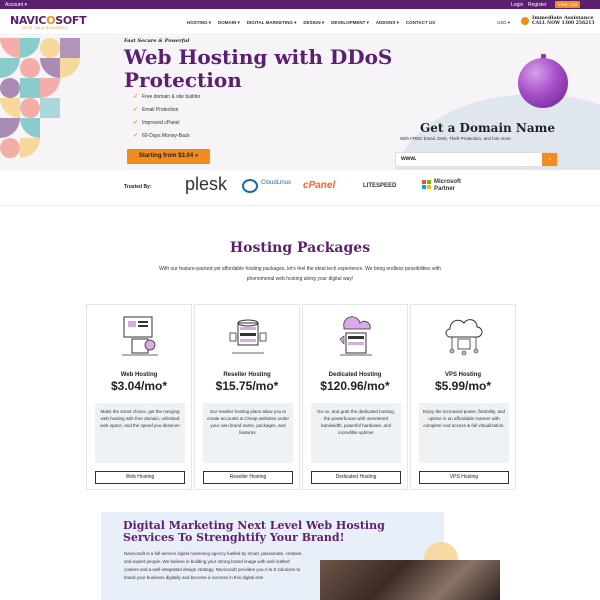 The image size is (600, 600). I want to click on web-hosting-illustration-icon, so click(140, 336).